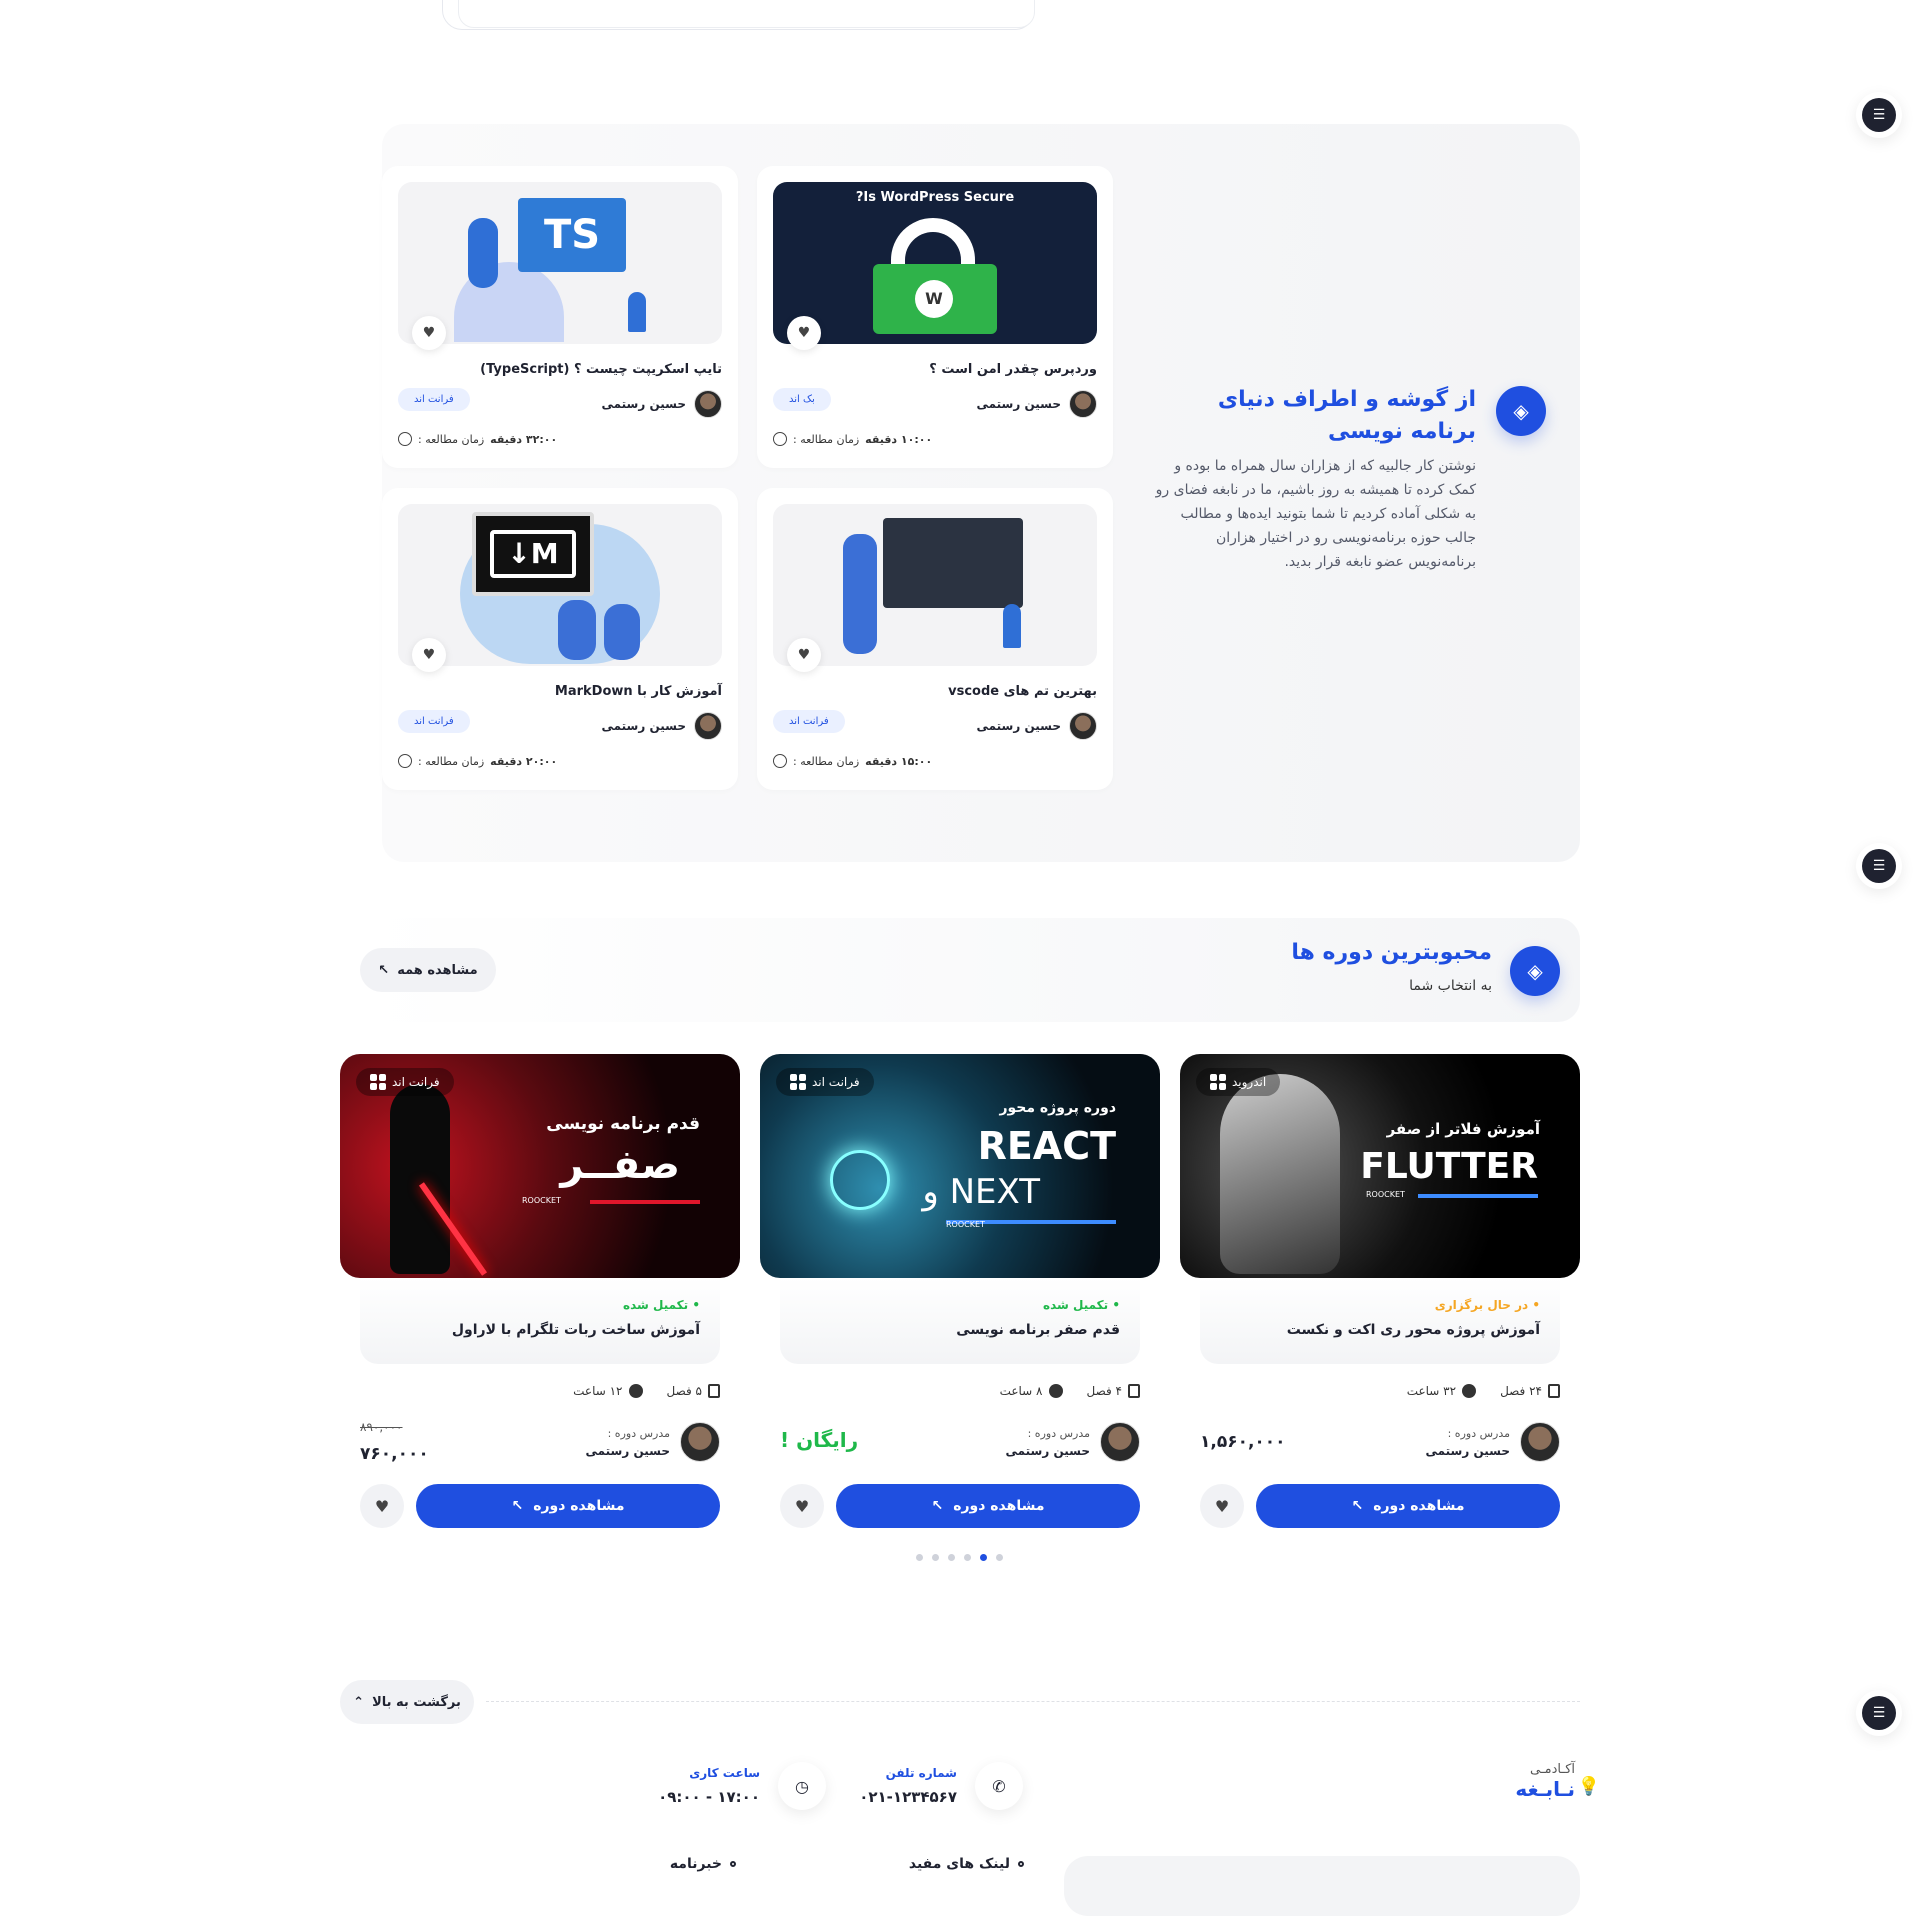 Image resolution: width=1920 pixels, height=1916 pixels. I want to click on brand-small-text: آکـادمـی, so click(1552, 1769).